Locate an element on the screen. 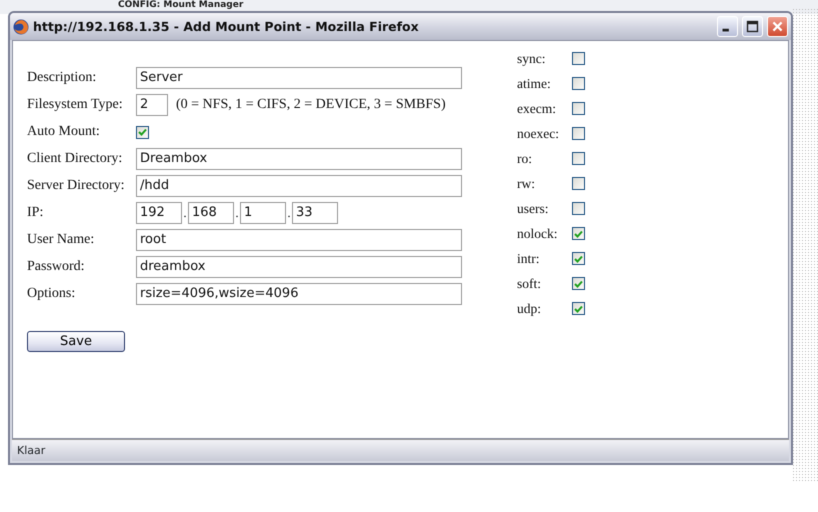 The image size is (818, 512). option-label: noexec: is located at coordinates (538, 134).